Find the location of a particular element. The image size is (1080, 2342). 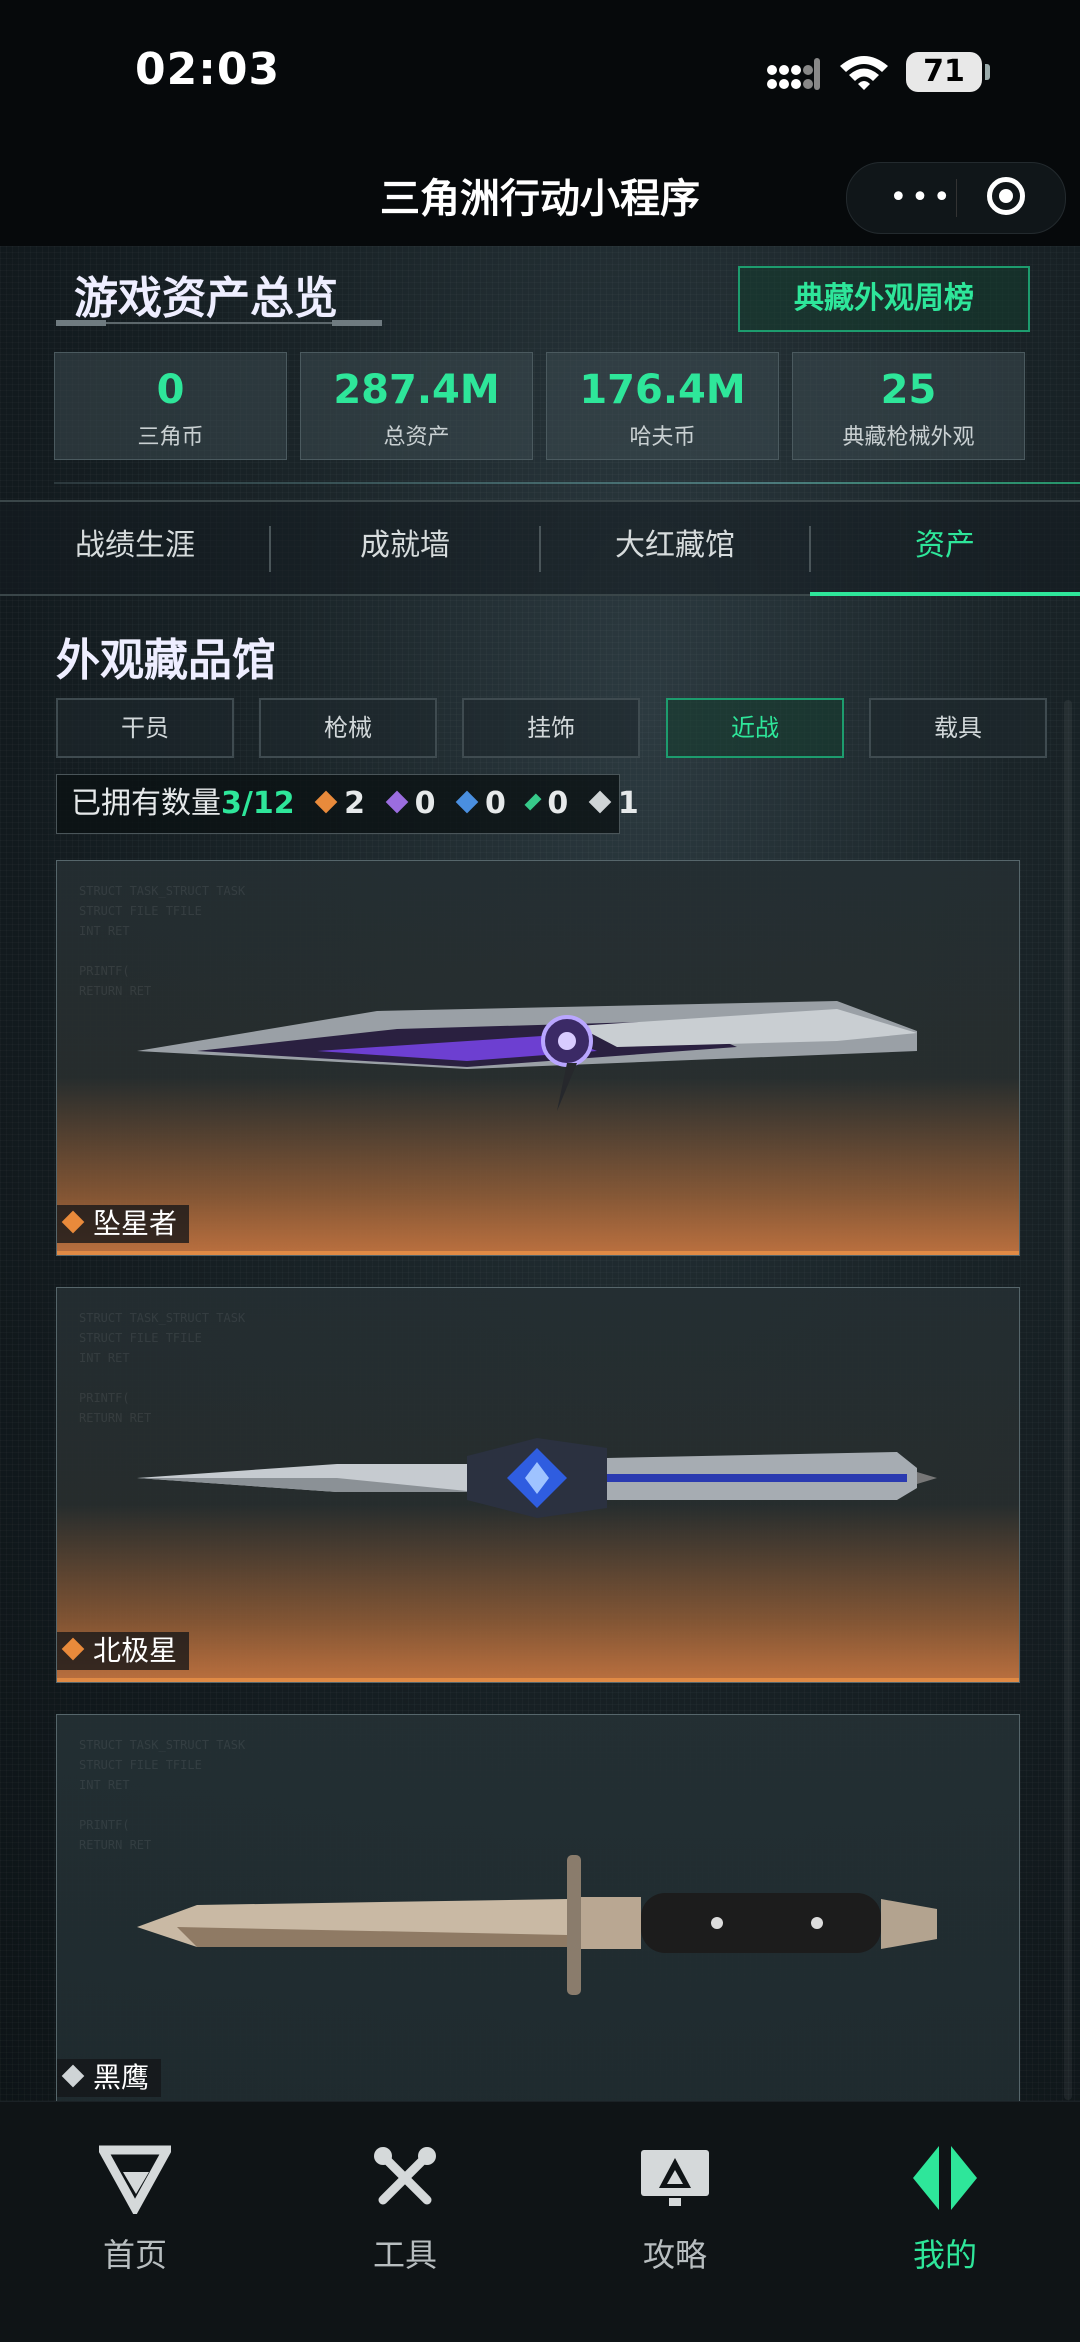

wifi-icon is located at coordinates (864, 73).